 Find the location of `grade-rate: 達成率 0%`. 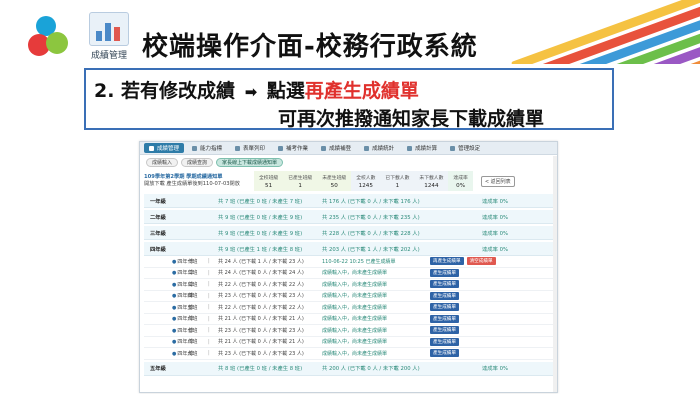

grade-rate: 達成率 0% is located at coordinates (495, 217).